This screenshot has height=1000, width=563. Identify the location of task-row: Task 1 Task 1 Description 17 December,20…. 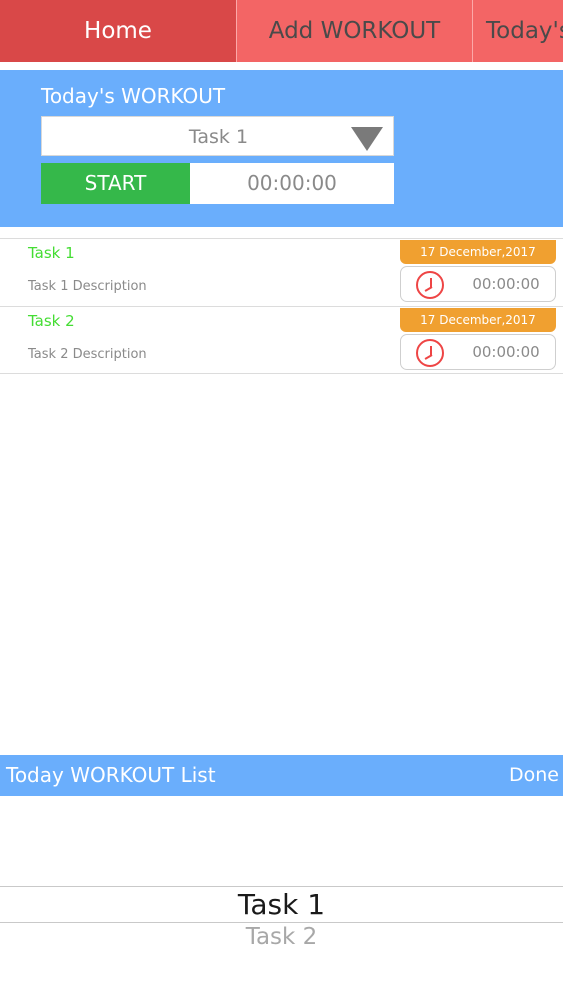
(281, 272).